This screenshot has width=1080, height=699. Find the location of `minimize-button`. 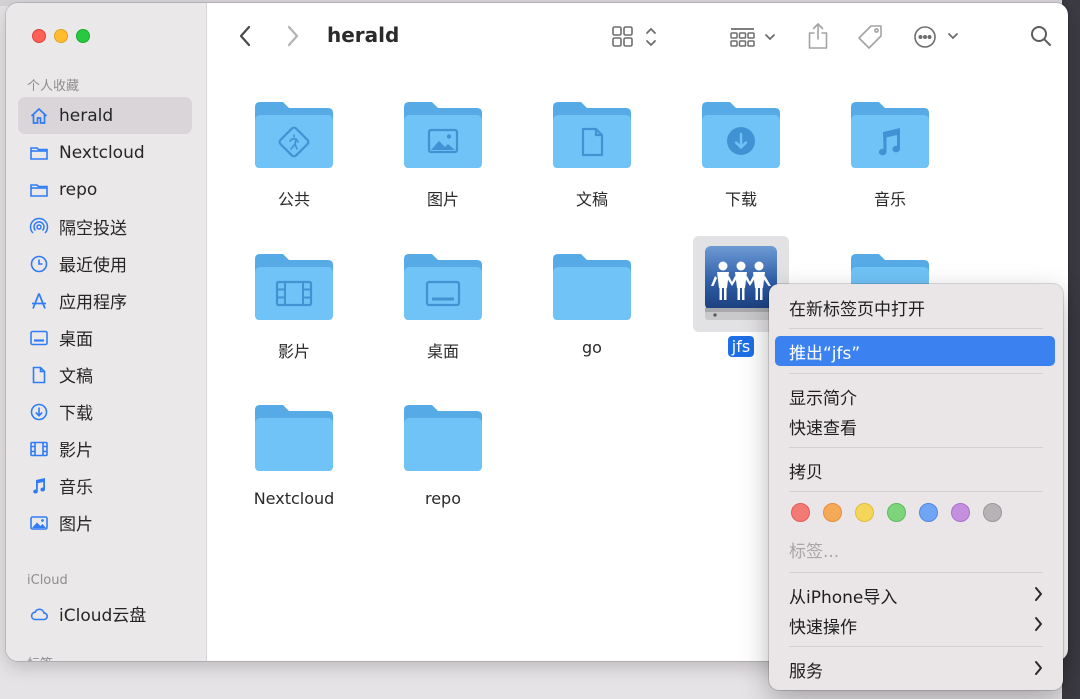

minimize-button is located at coordinates (61, 36).